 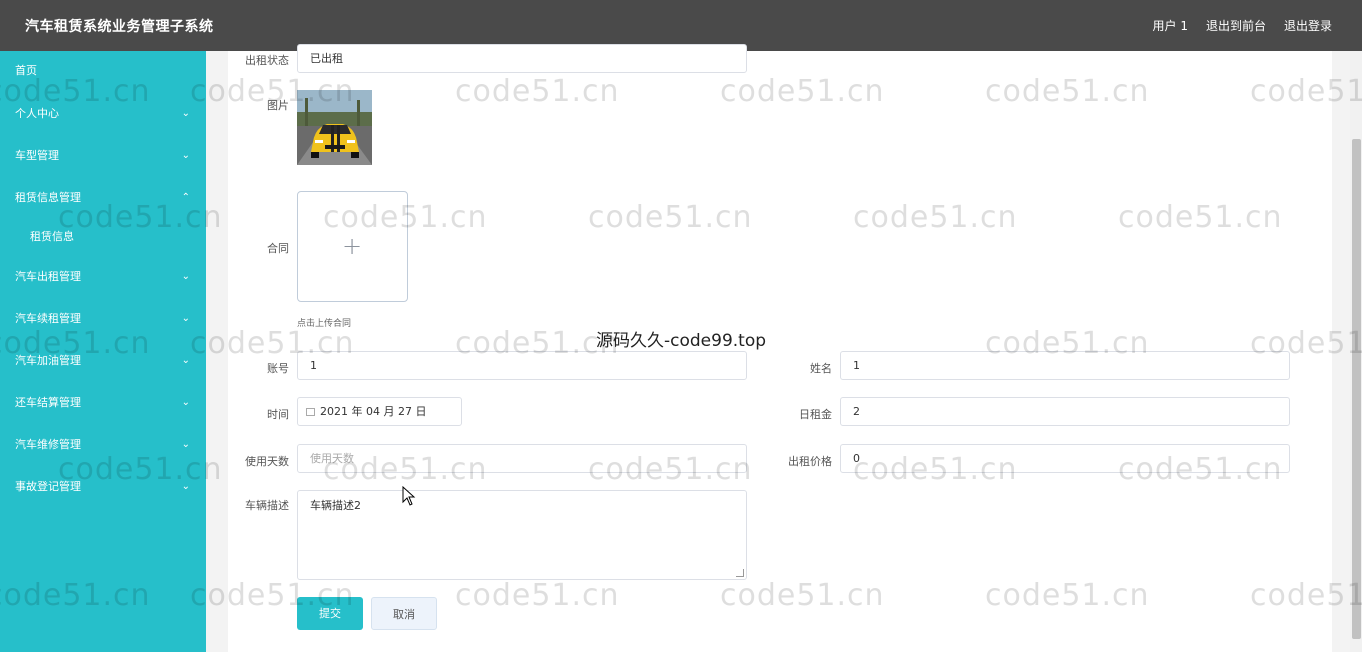 I want to click on time-label: 时间, so click(x=278, y=414).